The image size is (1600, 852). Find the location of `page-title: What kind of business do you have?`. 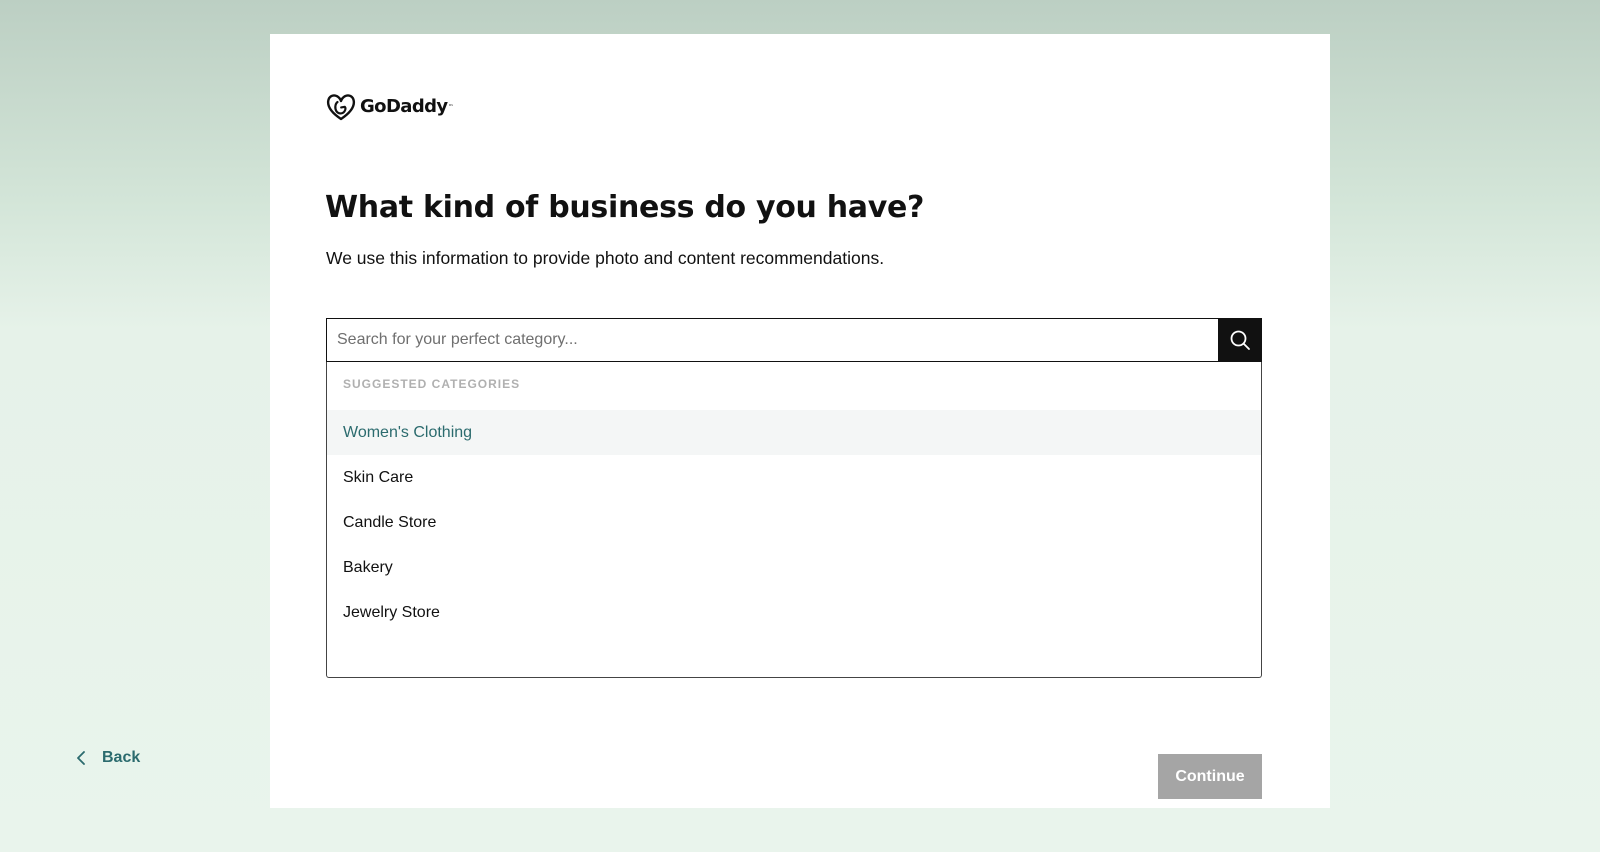

page-title: What kind of business do you have? is located at coordinates (625, 207).